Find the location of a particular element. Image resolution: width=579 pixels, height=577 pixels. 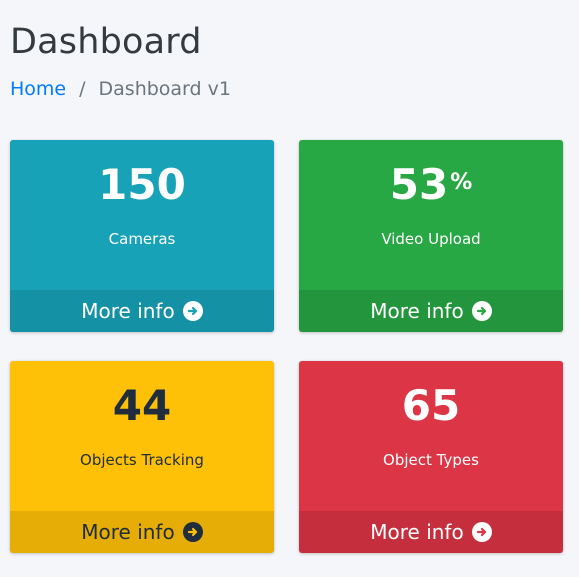

page-title: Dashboard is located at coordinates (106, 42).